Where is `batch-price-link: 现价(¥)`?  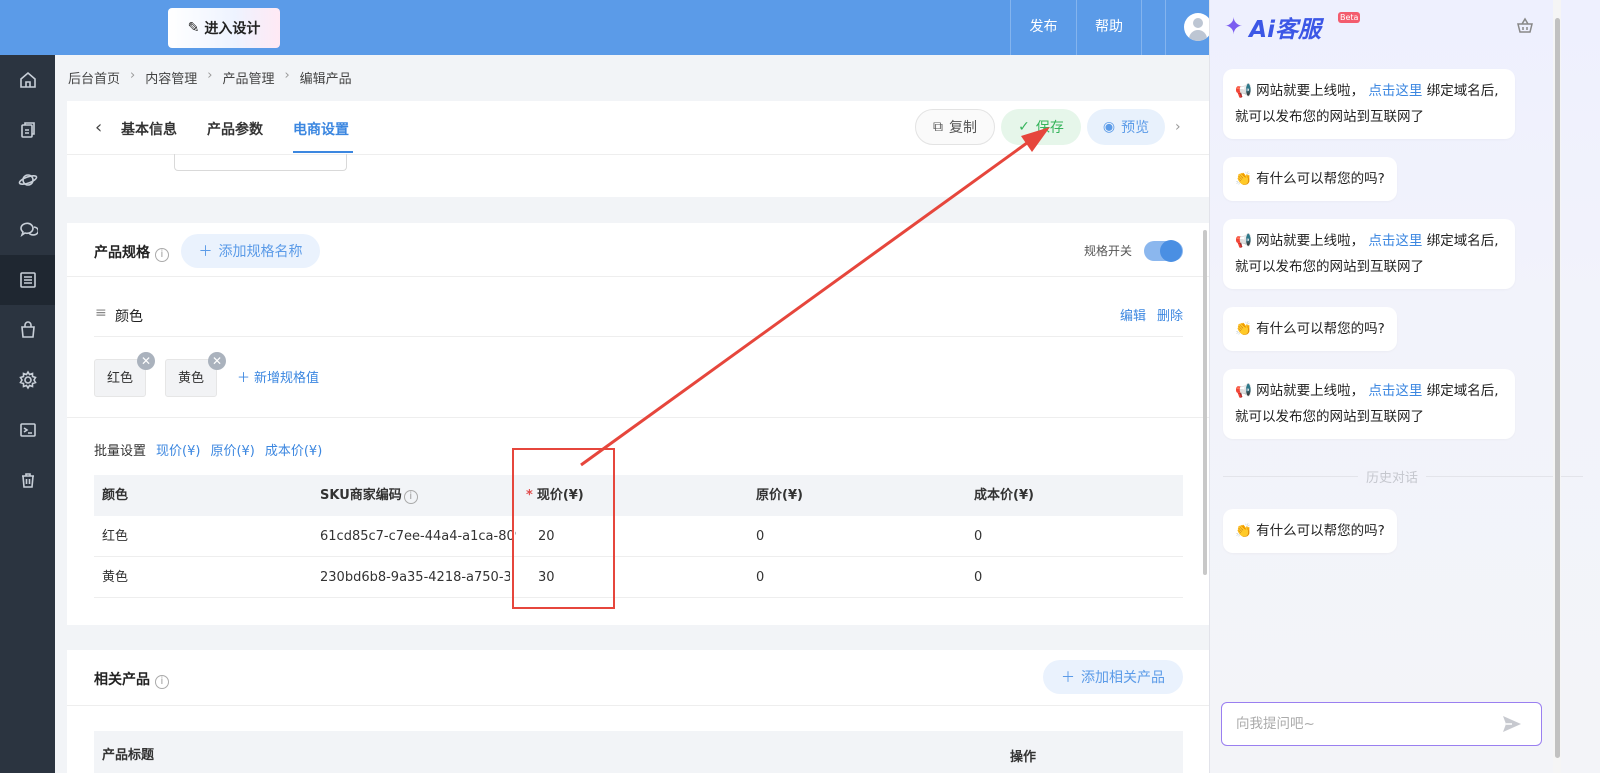 batch-price-link: 现价(¥) is located at coordinates (178, 449).